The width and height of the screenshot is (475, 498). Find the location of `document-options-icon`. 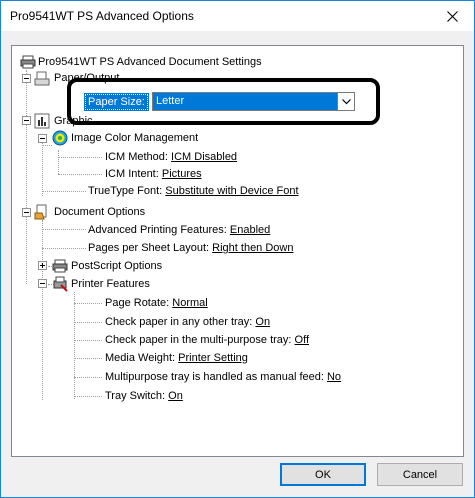

document-options-icon is located at coordinates (40, 212).